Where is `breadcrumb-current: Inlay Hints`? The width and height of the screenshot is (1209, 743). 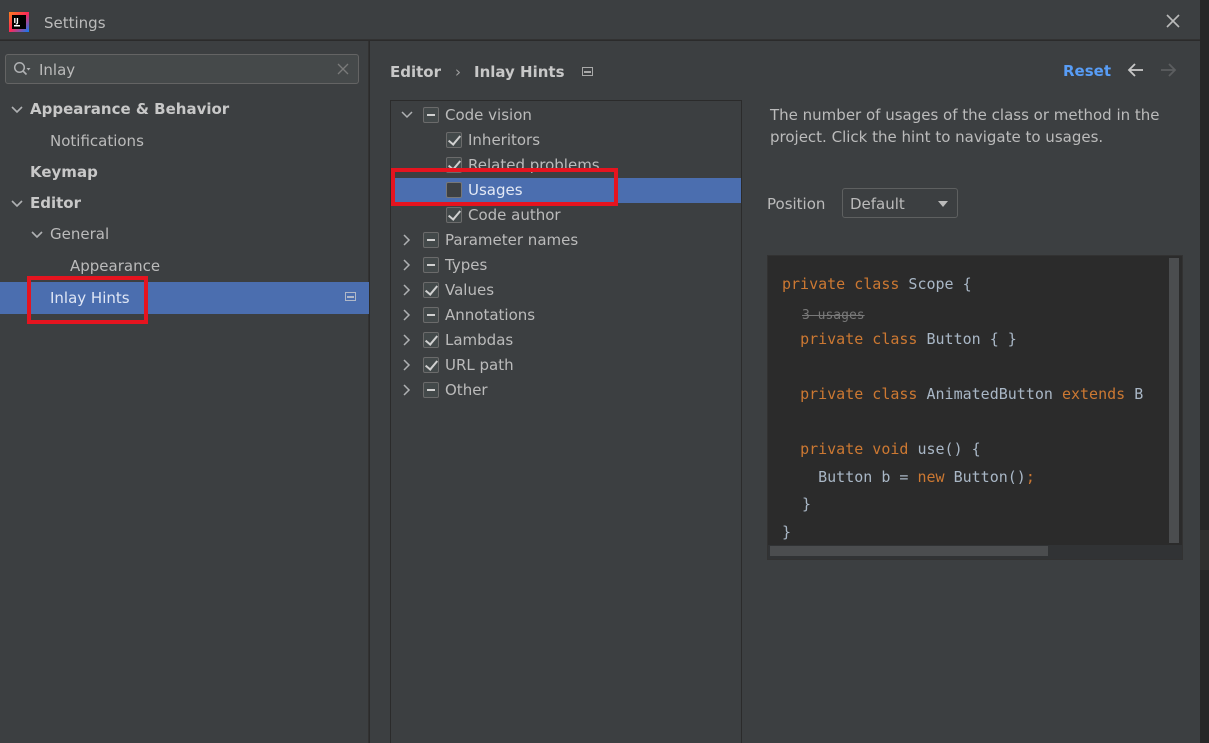
breadcrumb-current: Inlay Hints is located at coordinates (519, 71).